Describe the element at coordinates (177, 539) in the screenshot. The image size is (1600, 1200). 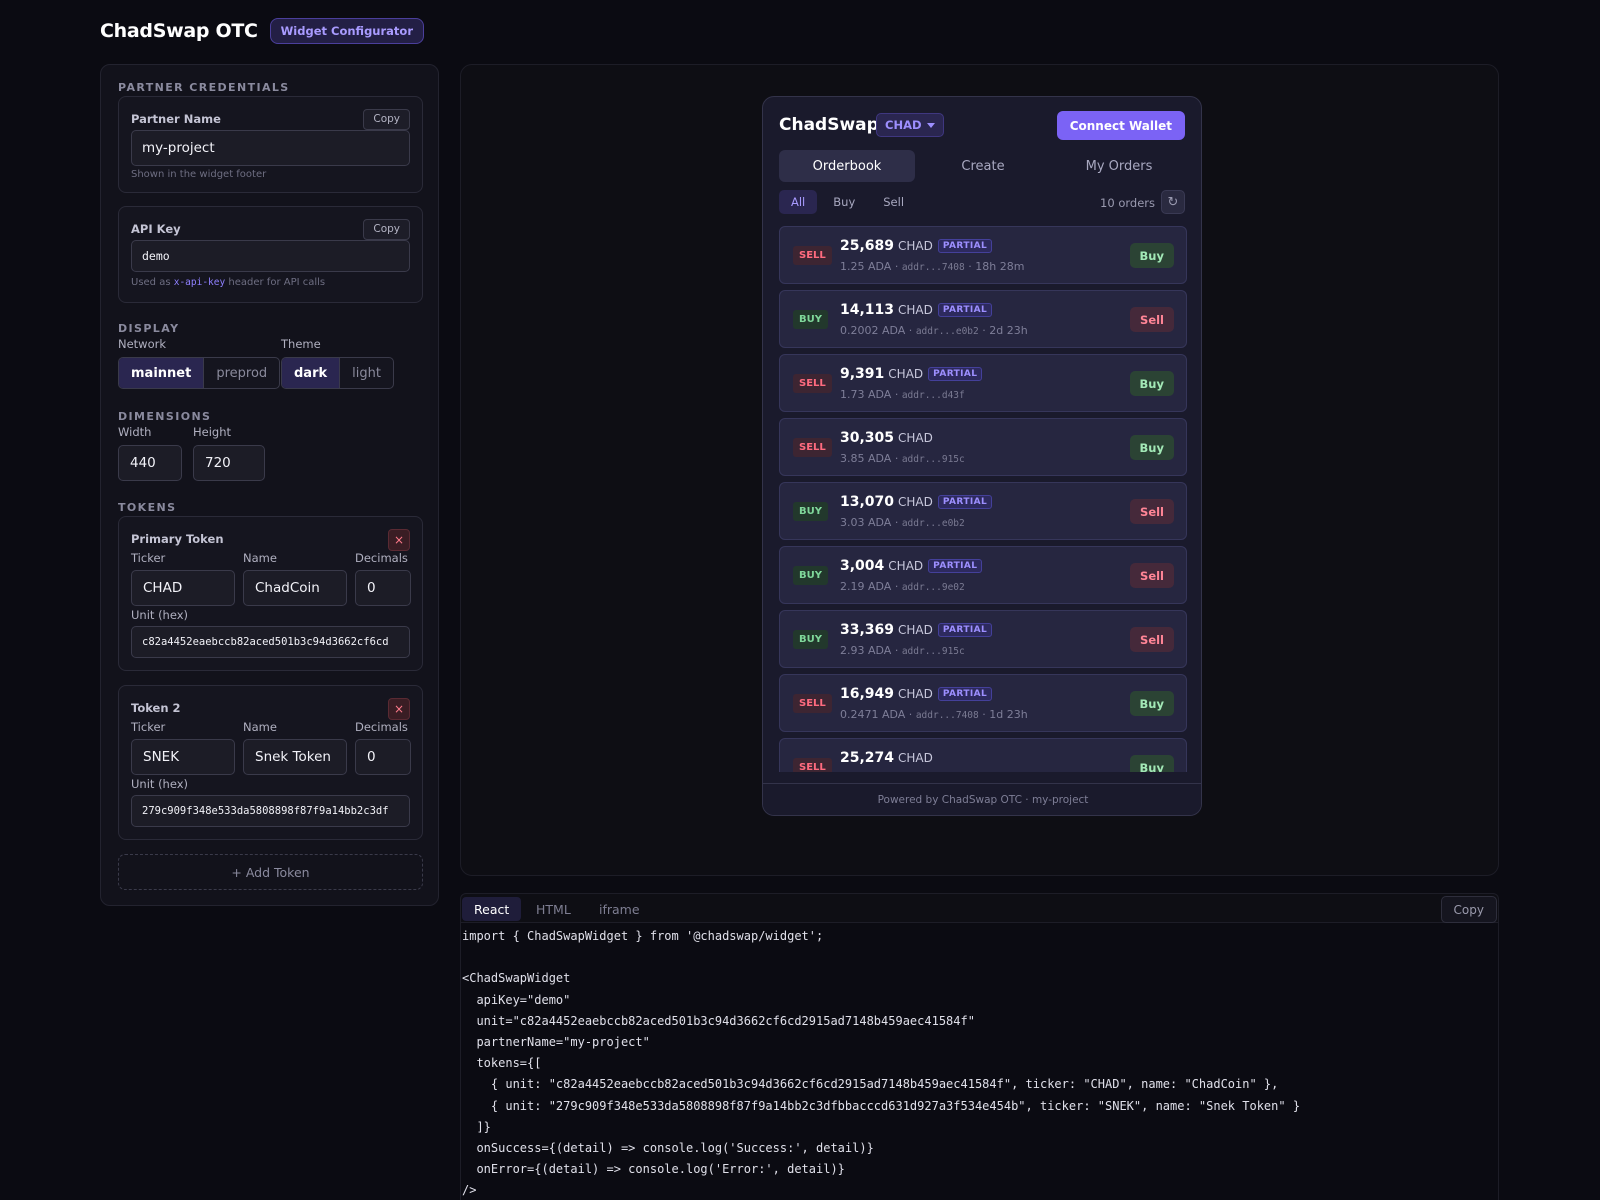
I see `token-title: Primary Token` at that location.